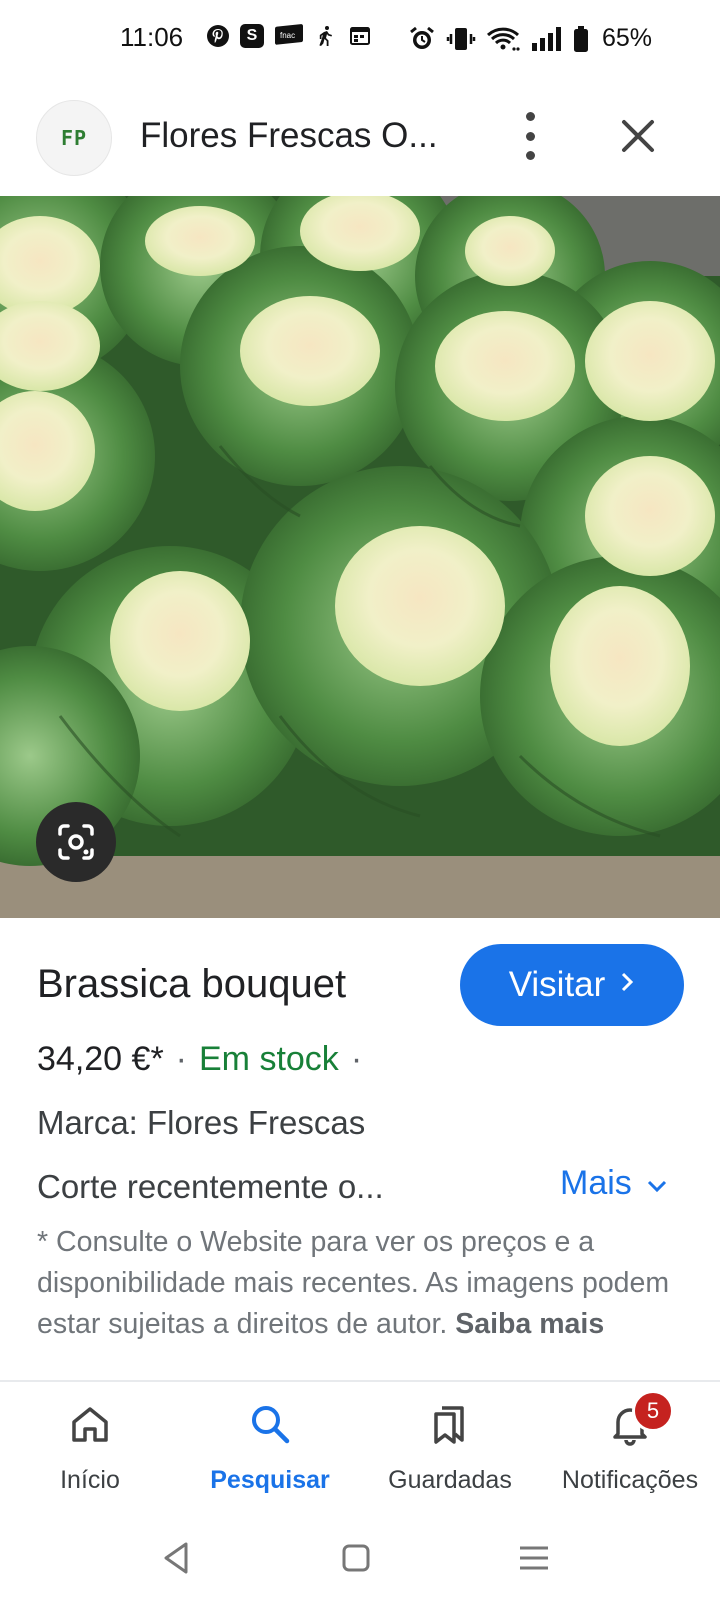 The width and height of the screenshot is (720, 1608). Describe the element at coordinates (356, 1560) in the screenshot. I see `home-square-icon` at that location.